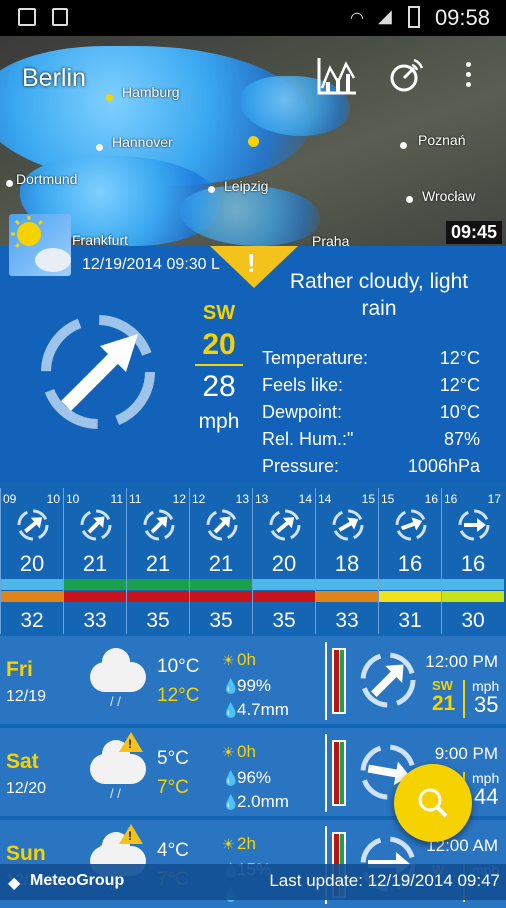  Describe the element at coordinates (31, 561) in the screenshot. I see `hour-column: 09 10 20 32` at that location.